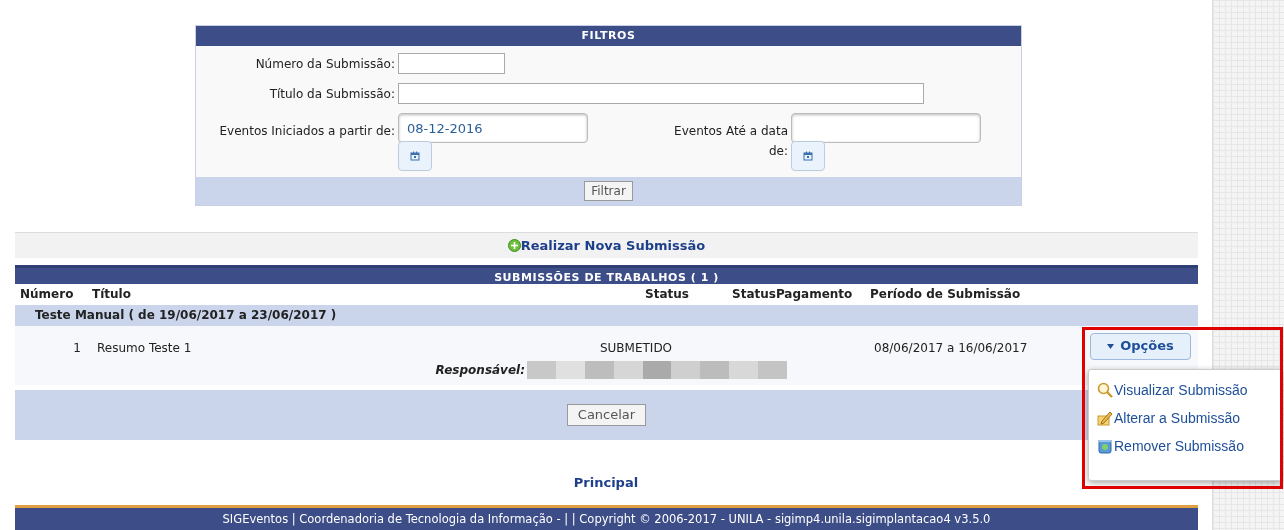  What do you see at coordinates (608, 191) in the screenshot?
I see `filter-button: Filtrar` at bounding box center [608, 191].